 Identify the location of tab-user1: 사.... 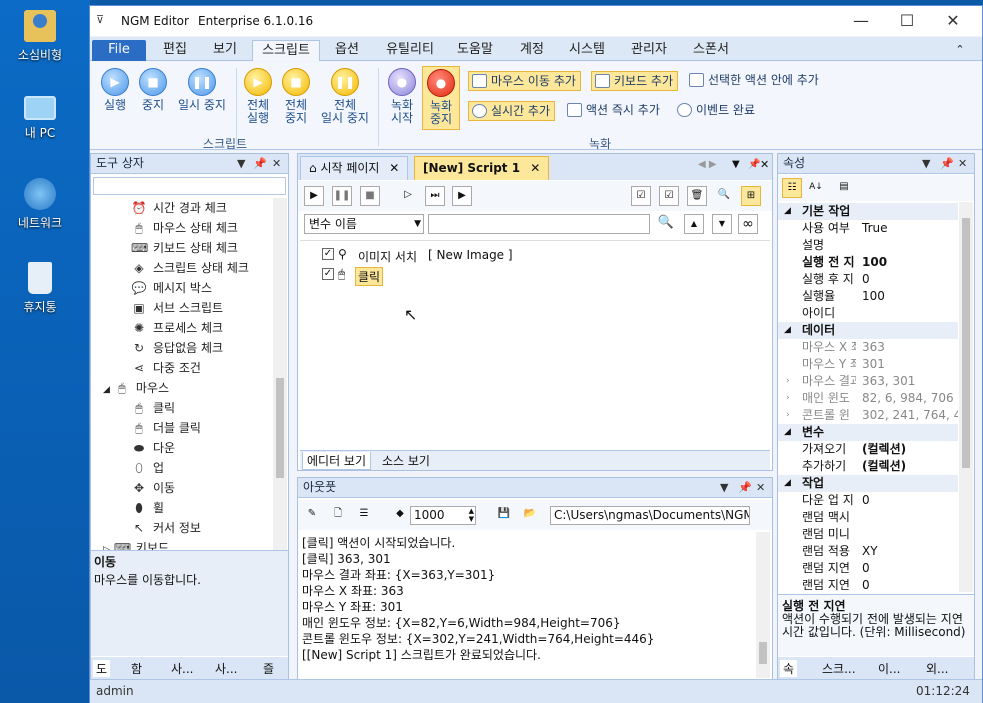
(182, 668).